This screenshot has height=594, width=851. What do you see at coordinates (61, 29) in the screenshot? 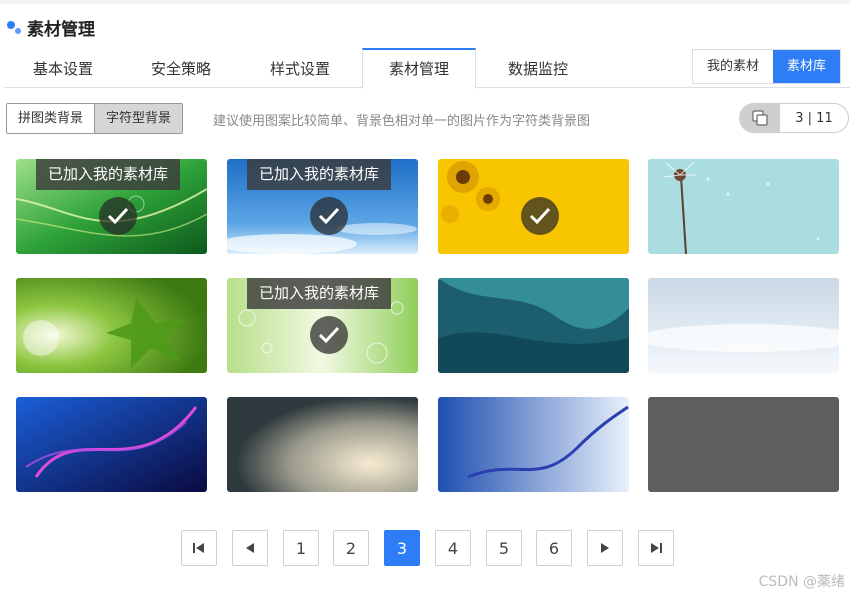
I see `page-title: 素材管理` at bounding box center [61, 29].